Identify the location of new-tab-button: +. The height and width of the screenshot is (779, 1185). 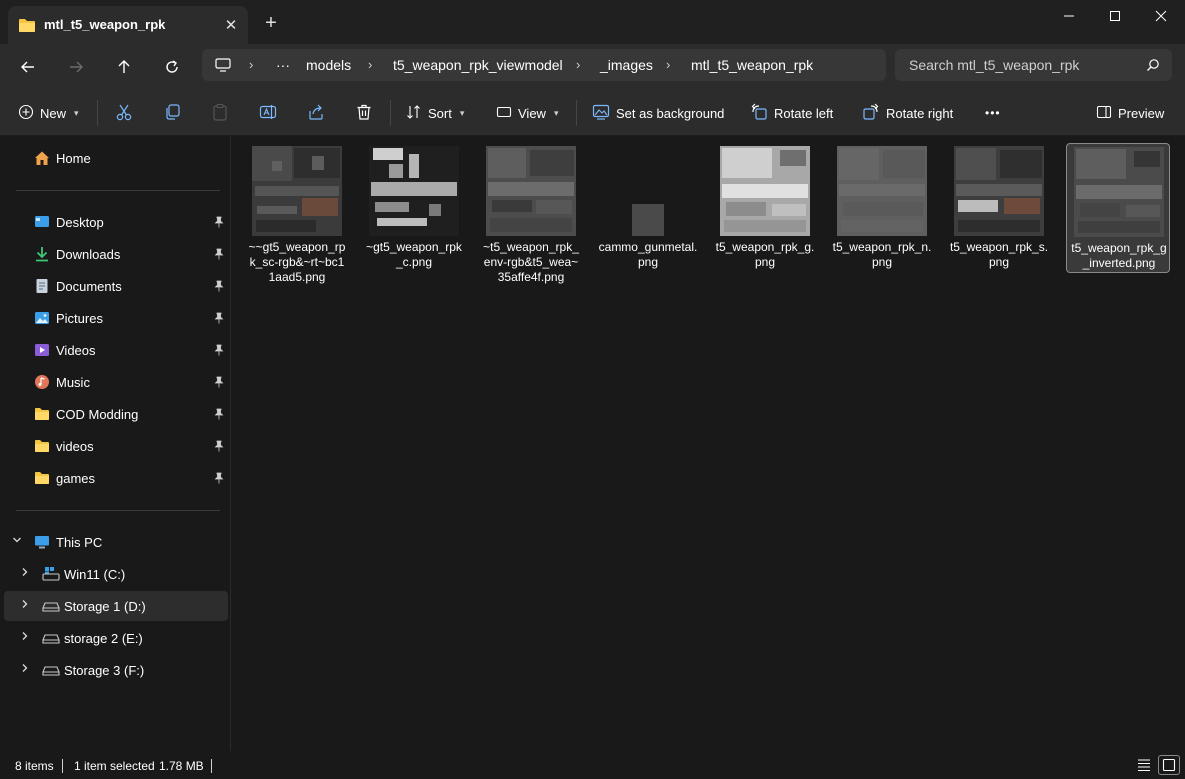
(271, 23).